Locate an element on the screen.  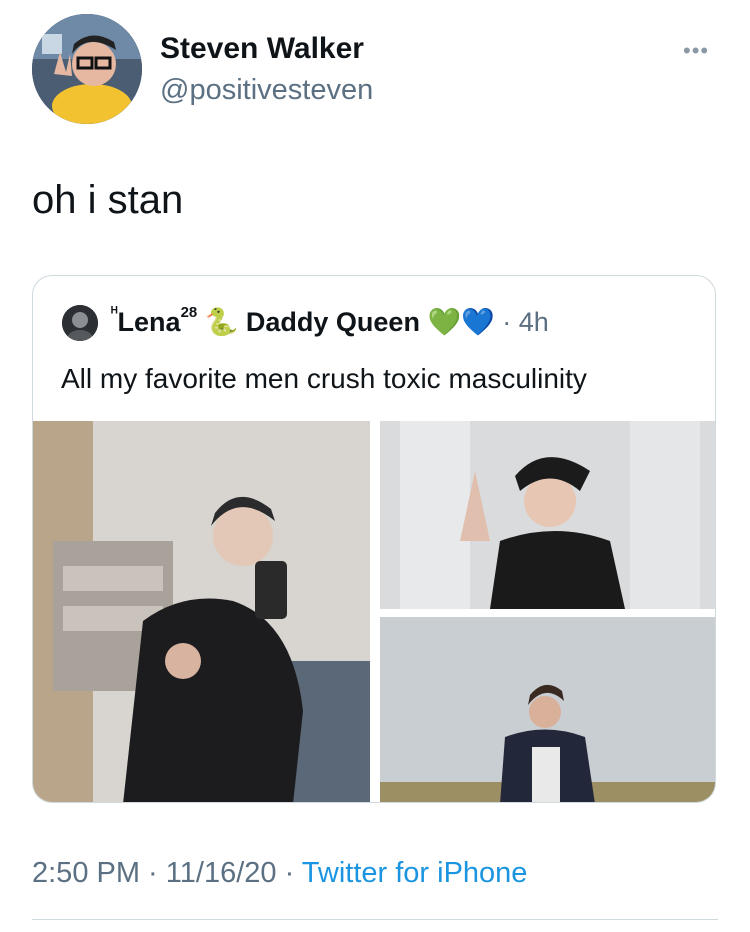
divider is located at coordinates (375, 919).